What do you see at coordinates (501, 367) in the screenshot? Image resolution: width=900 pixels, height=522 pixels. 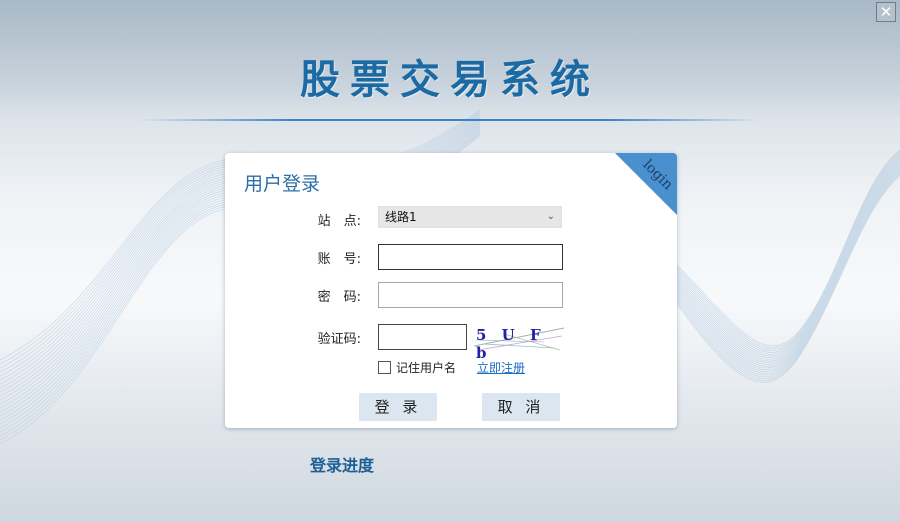 I see `register-link: 立即注册` at bounding box center [501, 367].